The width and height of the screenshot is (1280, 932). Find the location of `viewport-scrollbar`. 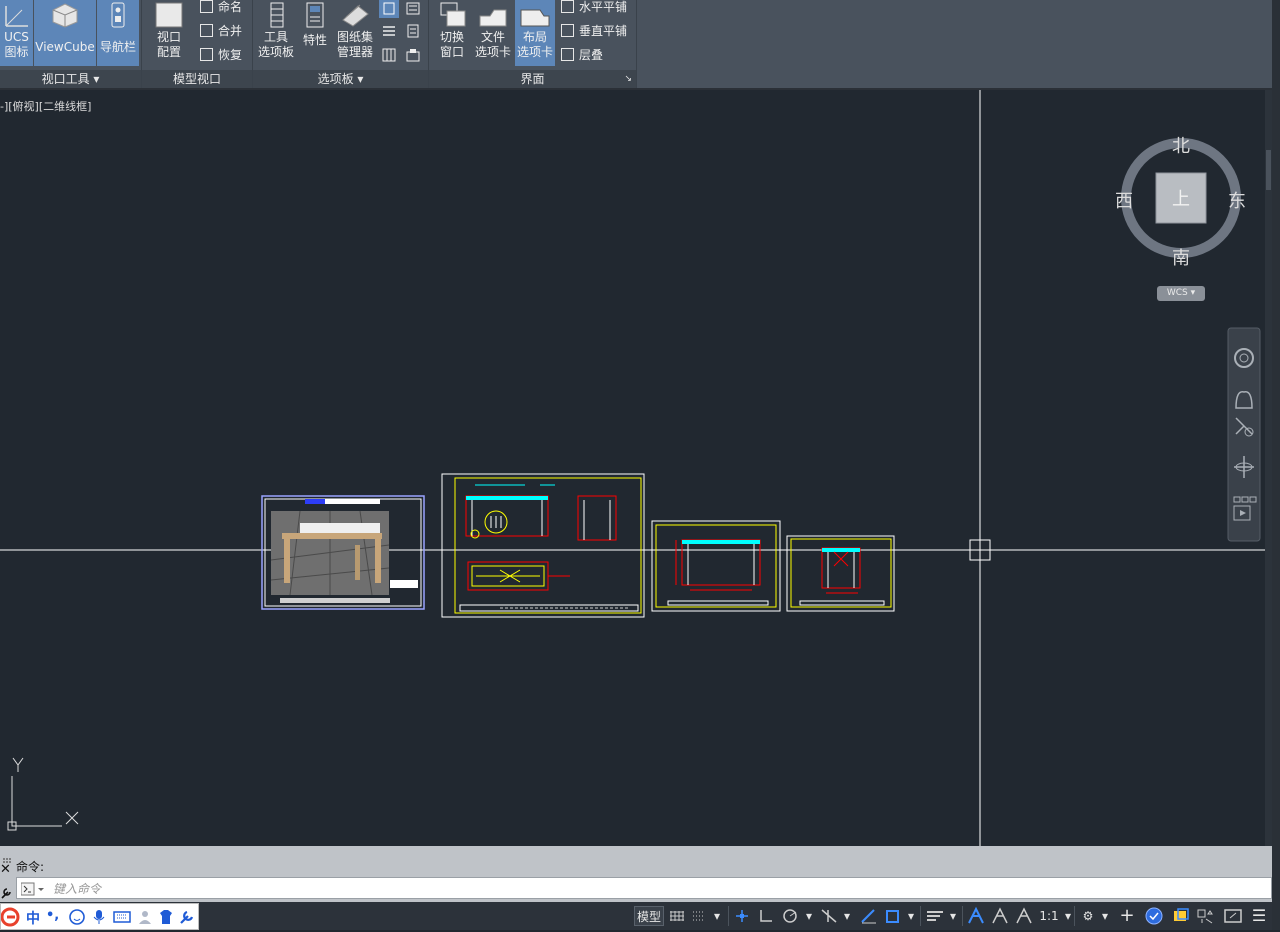

viewport-scrollbar is located at coordinates (1268, 468).